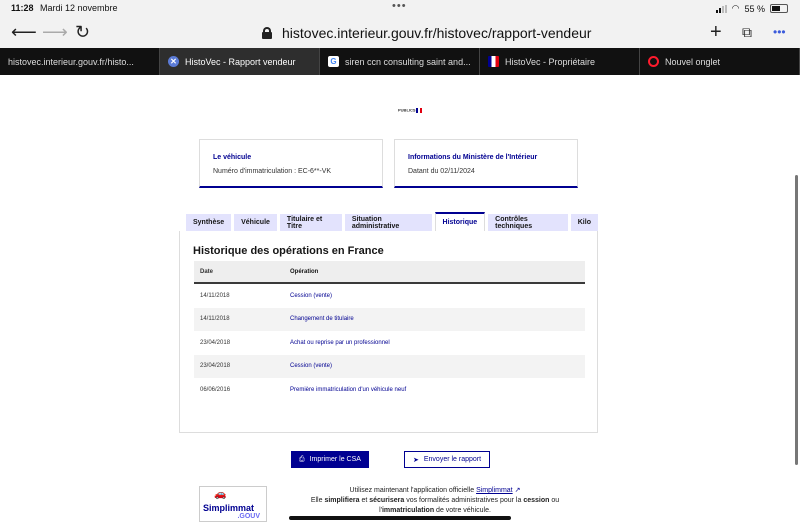 This screenshot has height=525, width=800. Describe the element at coordinates (452, 459) in the screenshot. I see `send-label: Envoyer le rapport` at that location.